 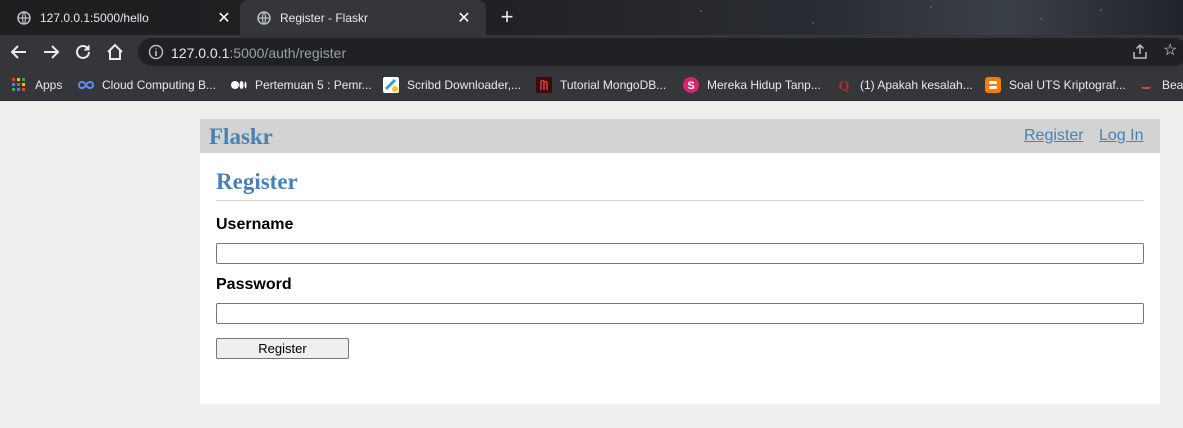 What do you see at coordinates (241, 137) in the screenshot?
I see `app-brand: Flaskr` at bounding box center [241, 137].